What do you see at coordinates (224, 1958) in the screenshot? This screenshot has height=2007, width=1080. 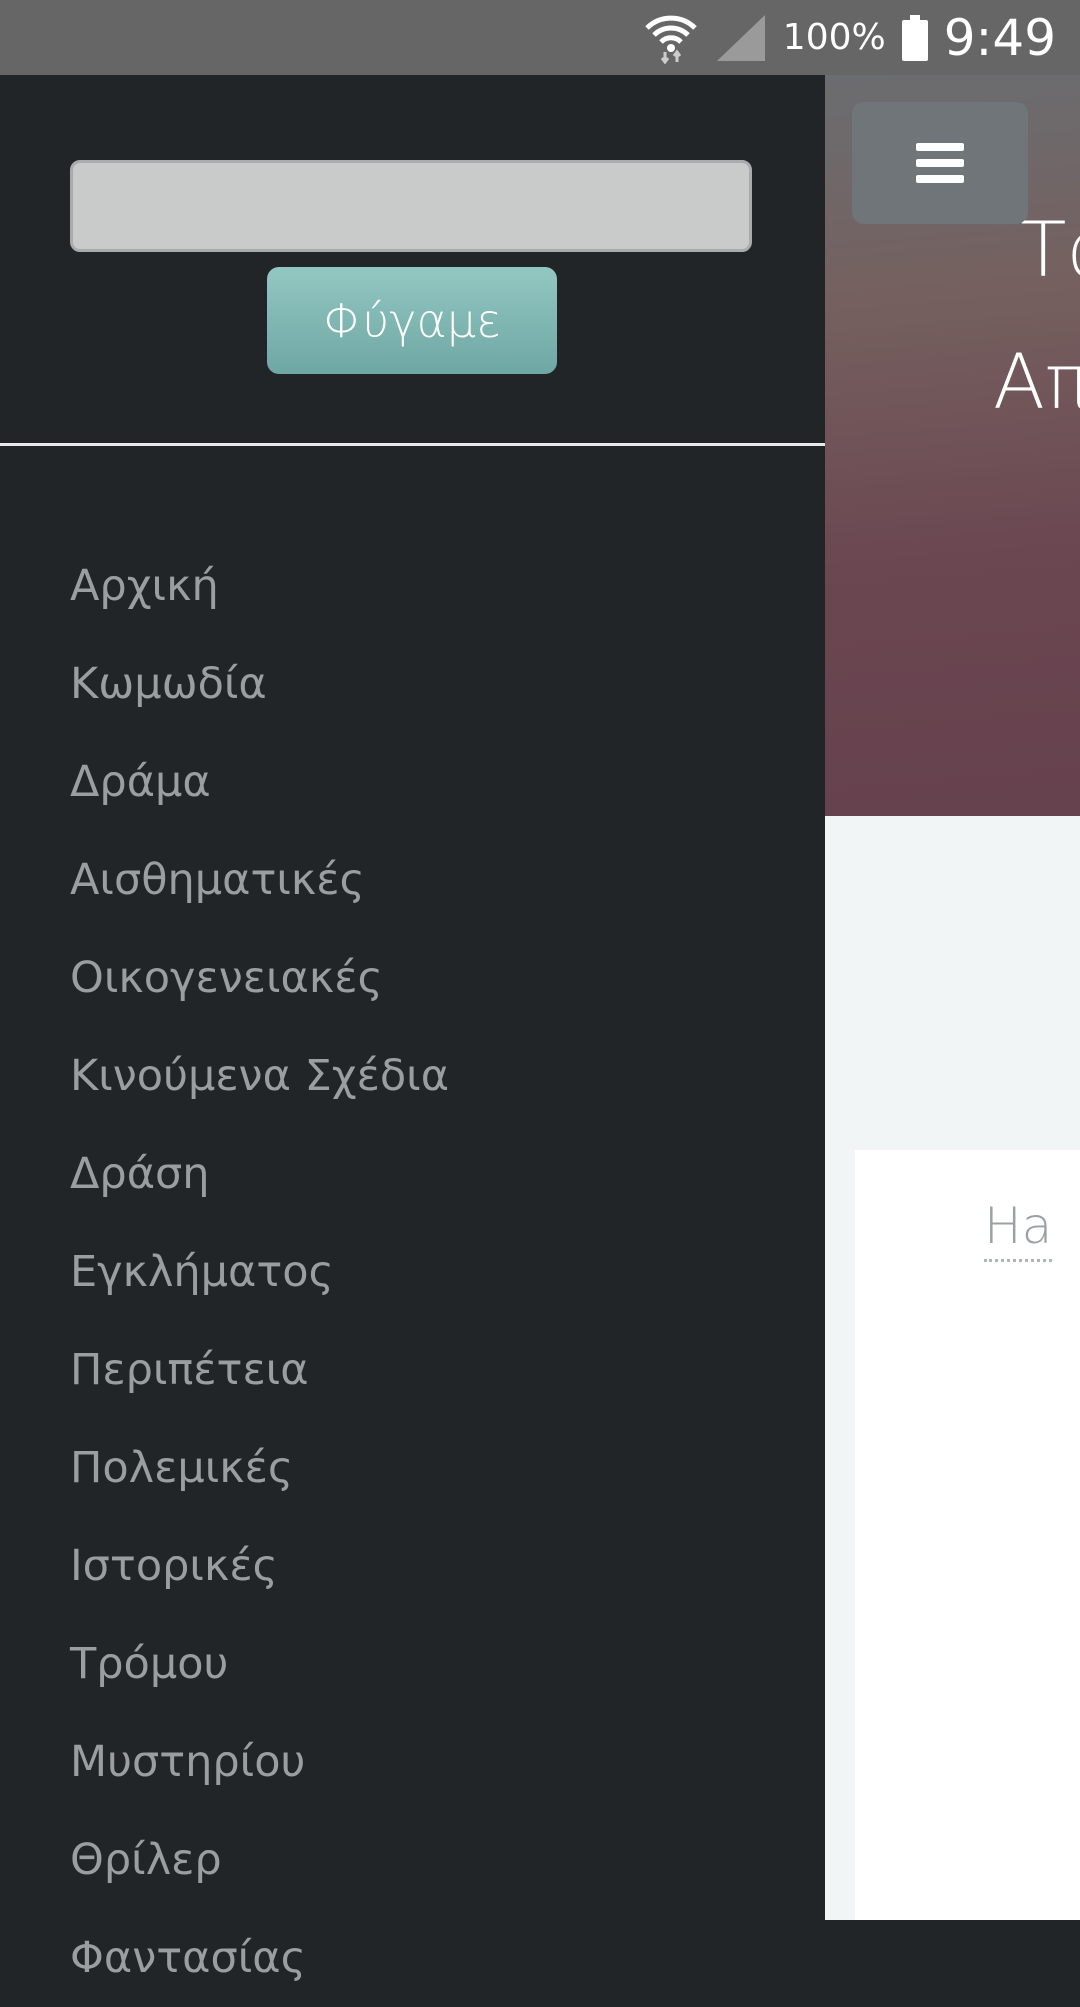 I see `menu-item-fantasy: Φαντασίας` at bounding box center [224, 1958].